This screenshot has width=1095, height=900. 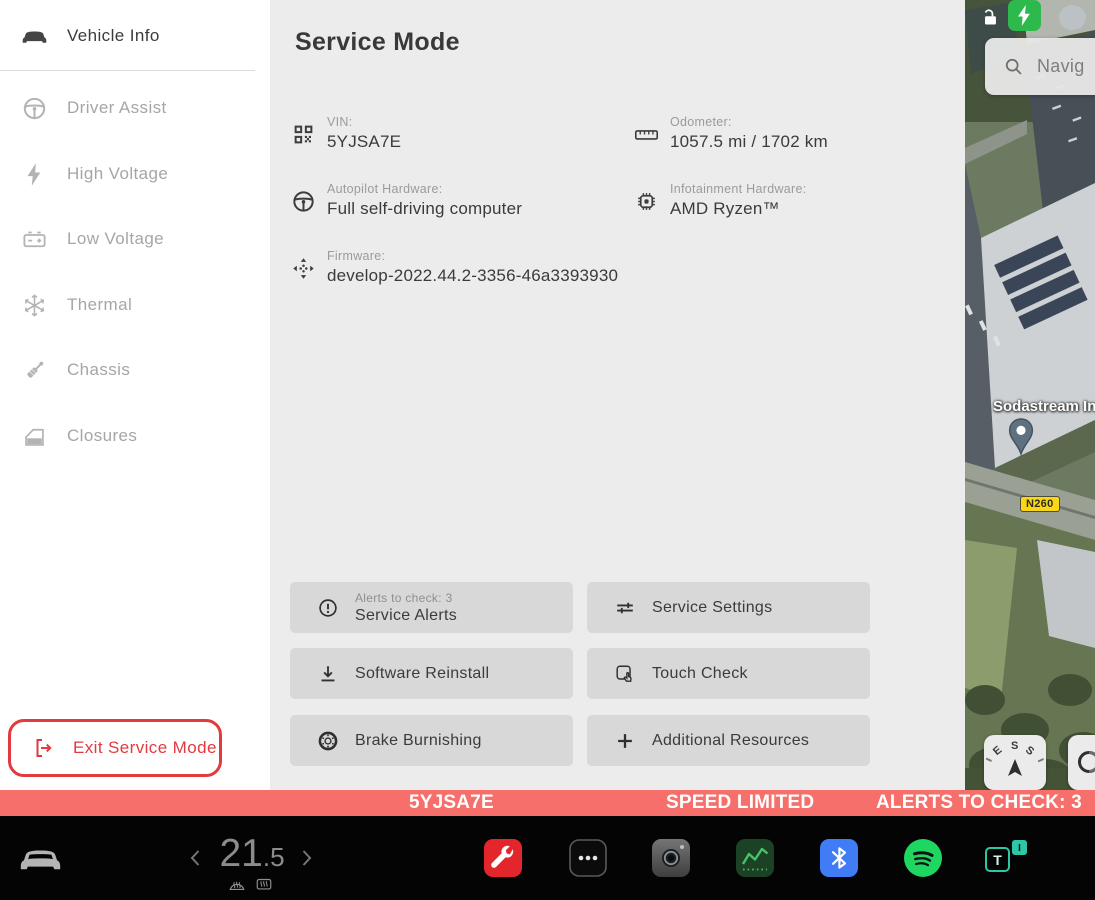 I want to click on compass-control: E S S, so click(x=1015, y=762).